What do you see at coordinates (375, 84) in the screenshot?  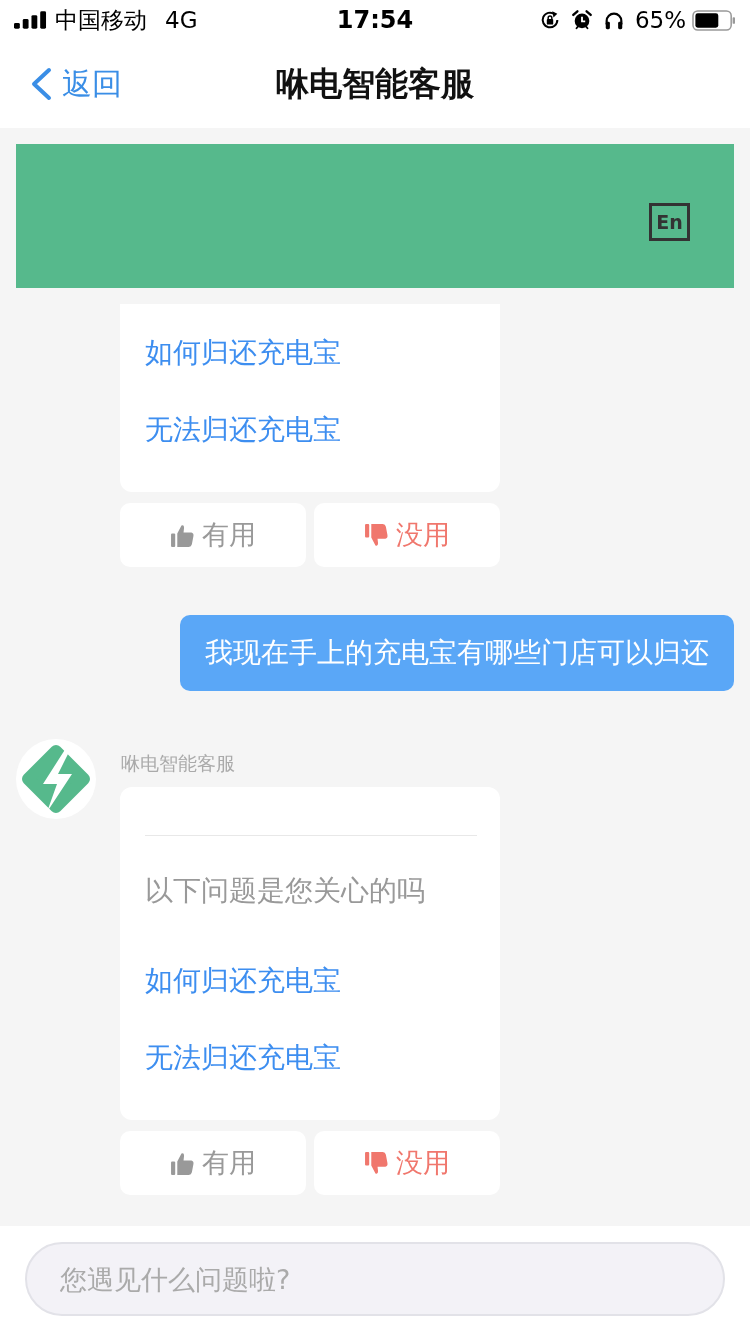 I see `page-title: 咻电智能客服` at bounding box center [375, 84].